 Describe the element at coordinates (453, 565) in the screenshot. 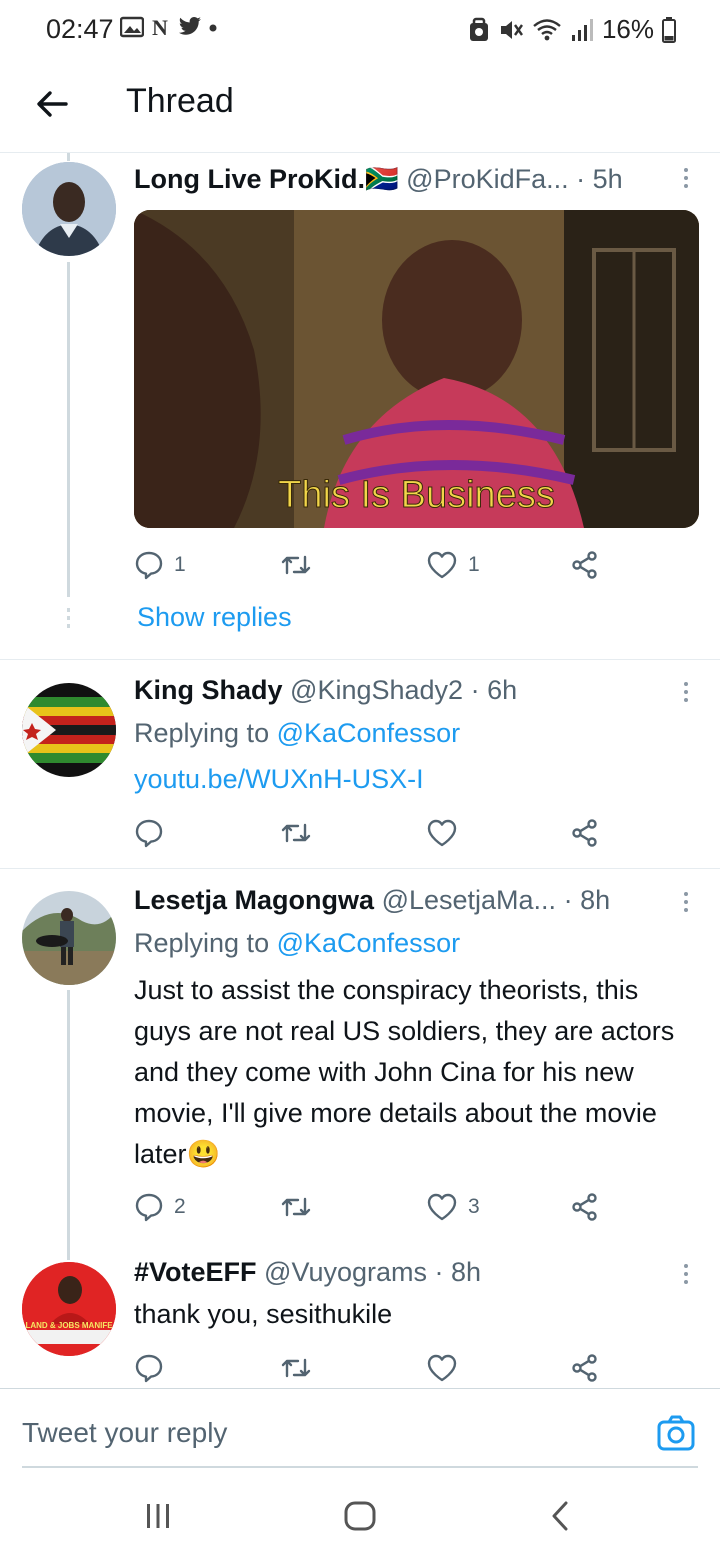

I see `like-button: 1` at that location.